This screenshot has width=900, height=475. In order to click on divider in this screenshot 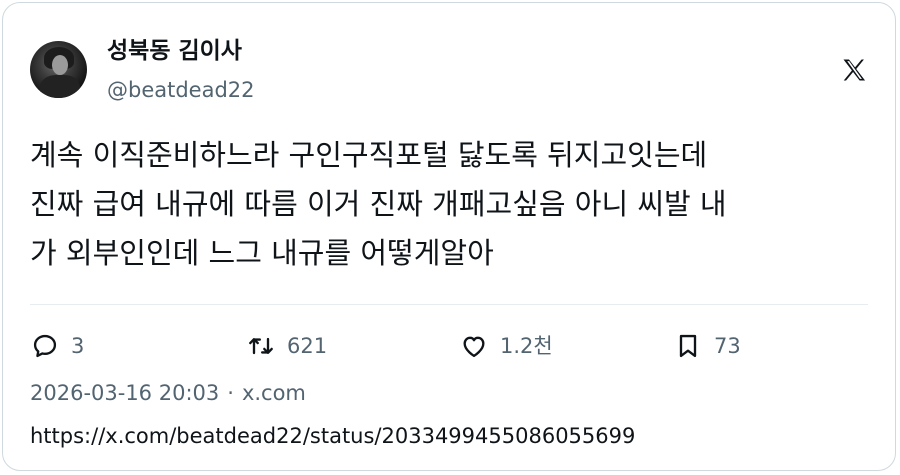, I will do `click(449, 304)`.